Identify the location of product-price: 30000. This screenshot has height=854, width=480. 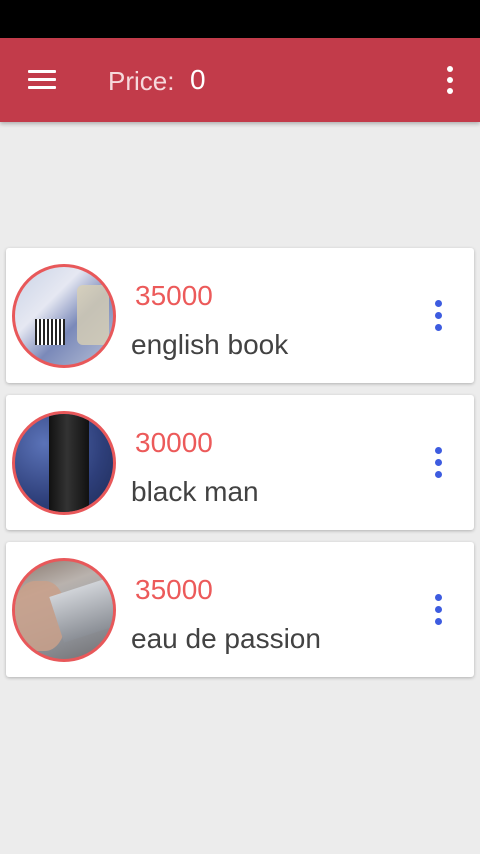
(174, 442).